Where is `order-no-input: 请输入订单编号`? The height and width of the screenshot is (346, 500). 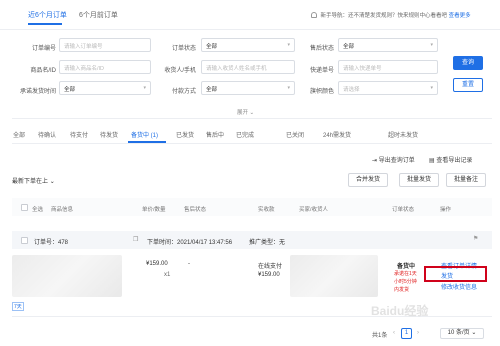 order-no-input: 请输入订单编号 is located at coordinates (105, 45).